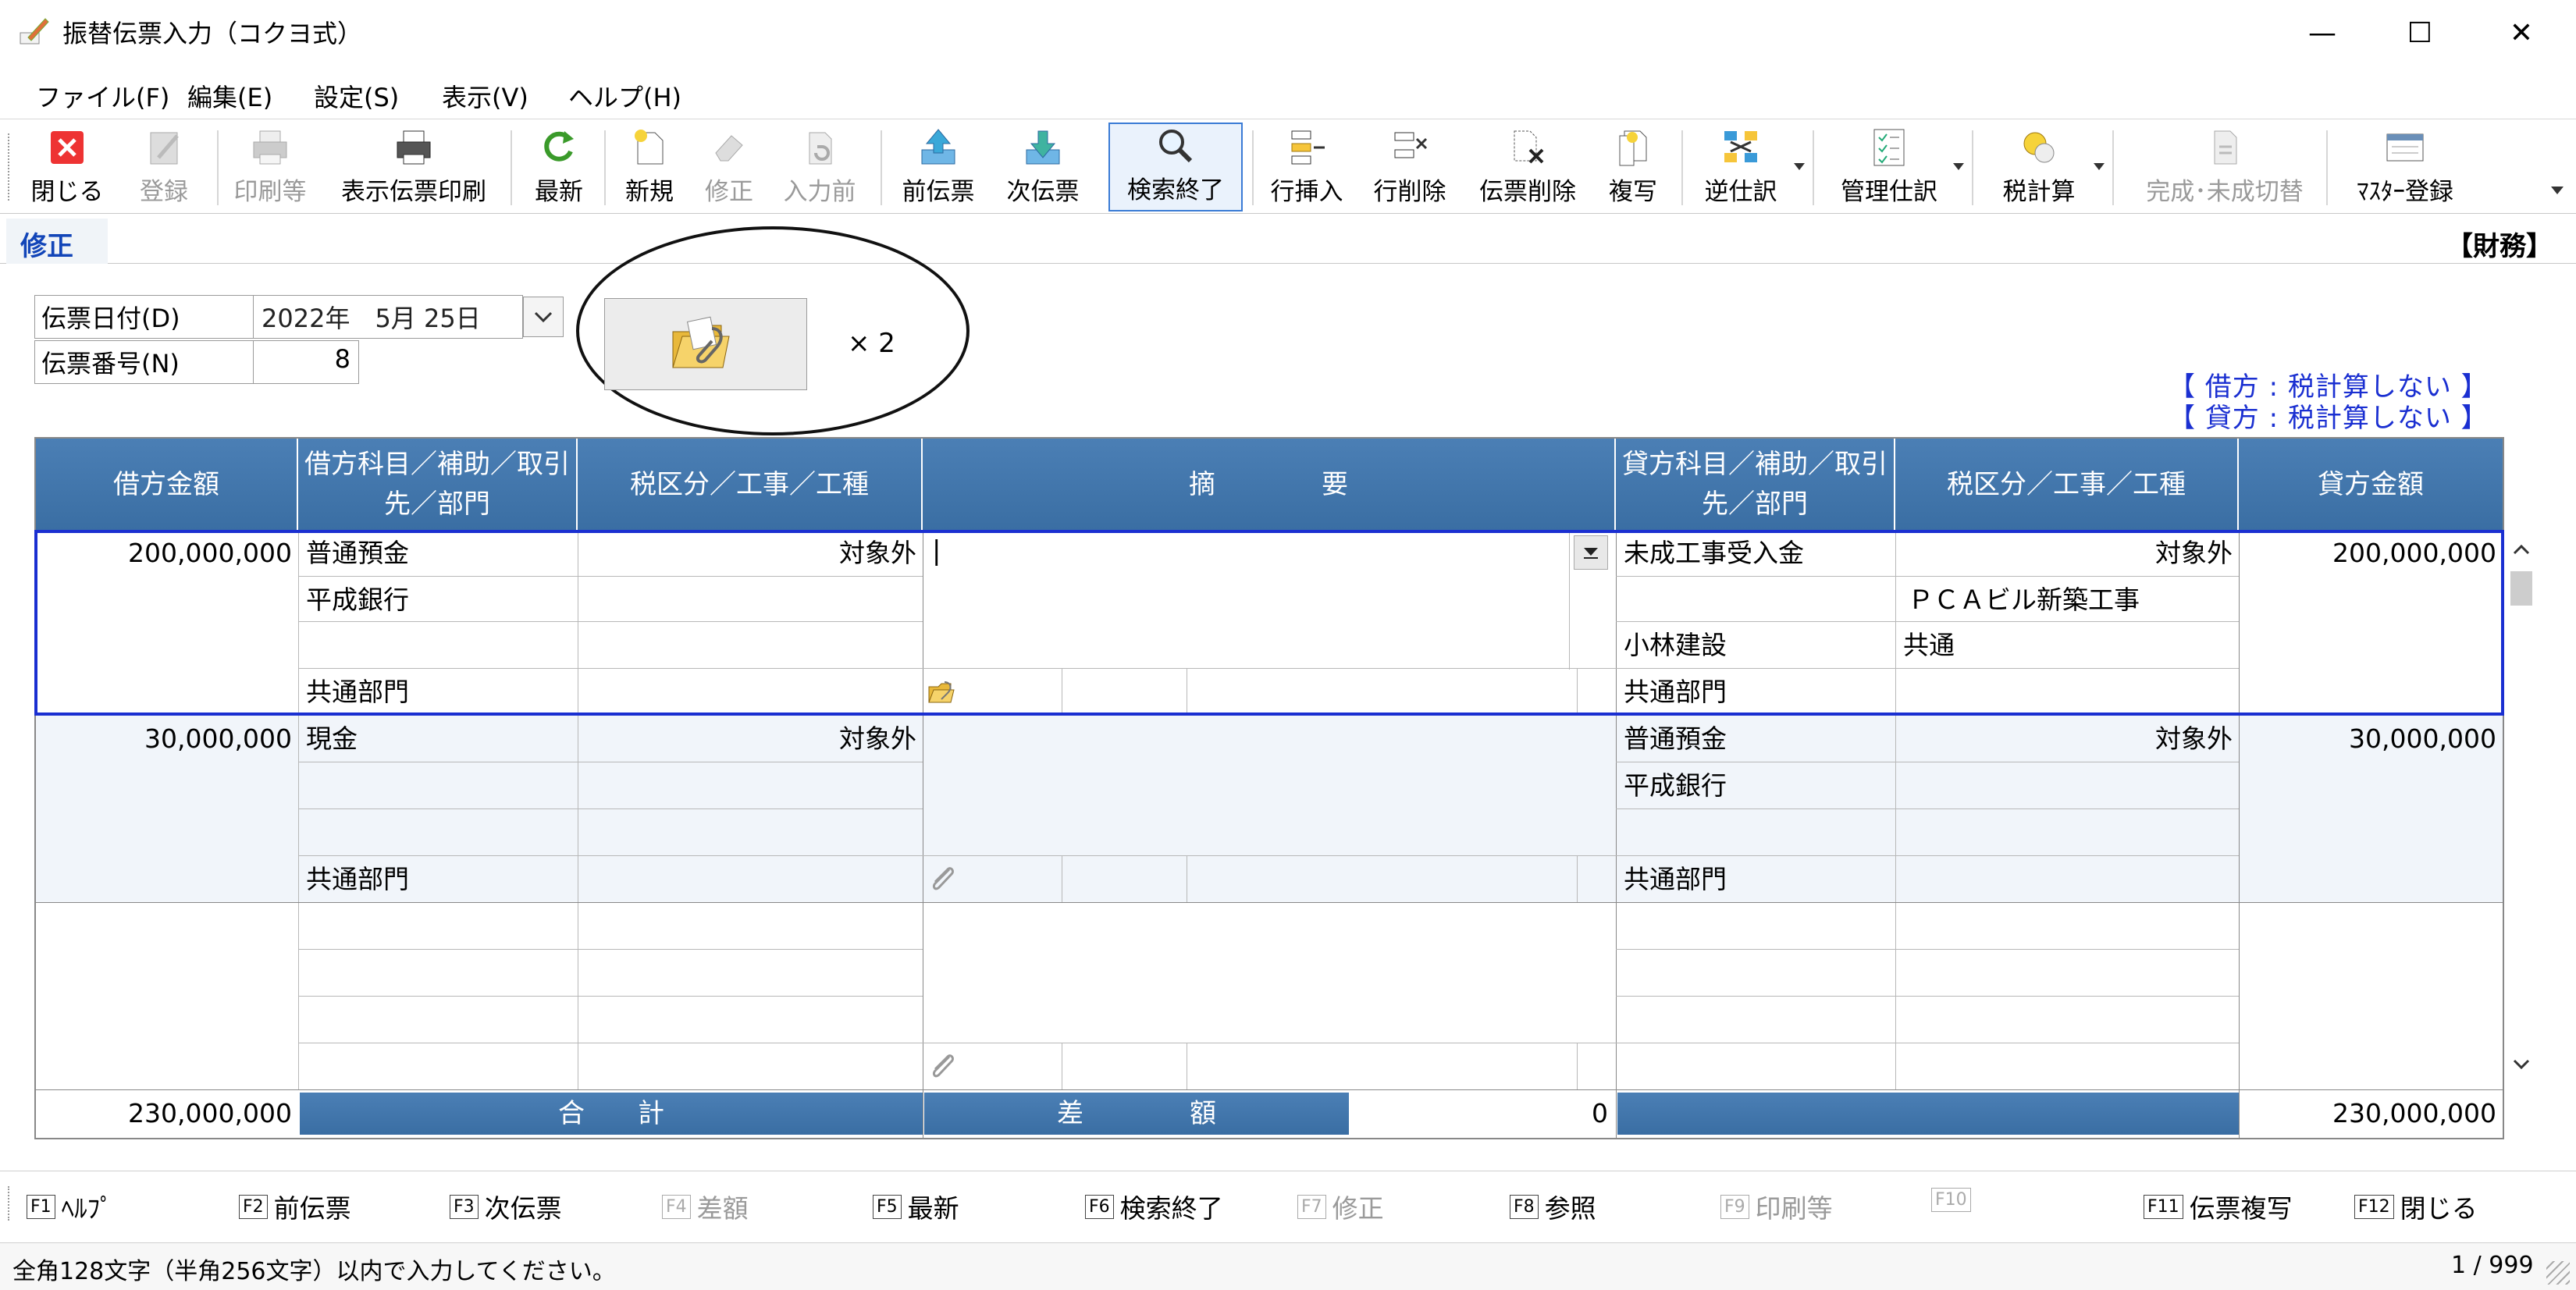 The height and width of the screenshot is (1290, 2576). I want to click on slip-number-input: 8, so click(306, 362).